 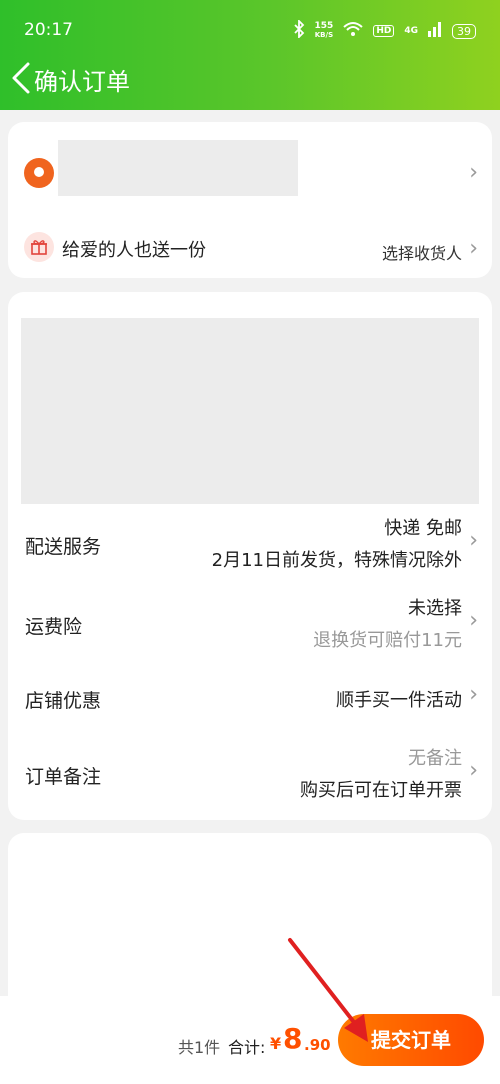 I want to click on annotation-arrow, so click(x=328, y=990).